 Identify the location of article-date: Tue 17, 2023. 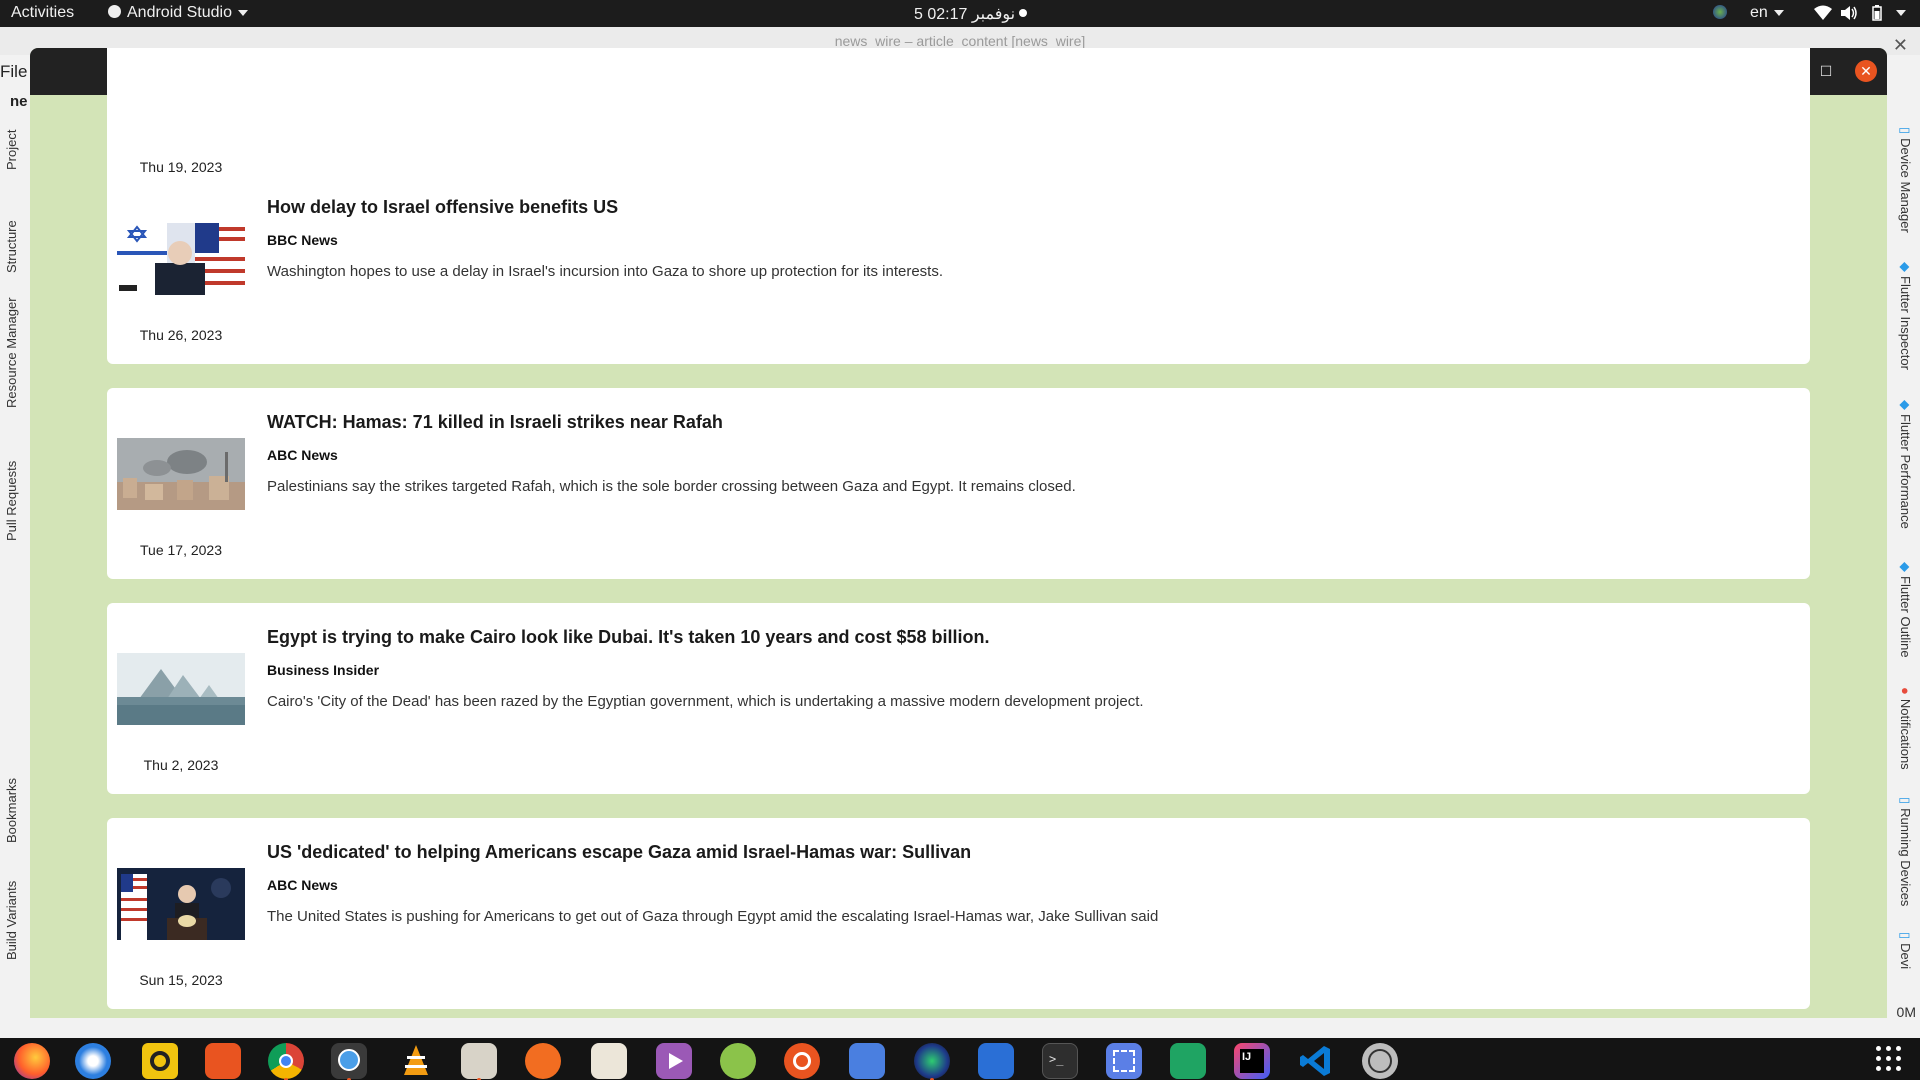
(181, 550).